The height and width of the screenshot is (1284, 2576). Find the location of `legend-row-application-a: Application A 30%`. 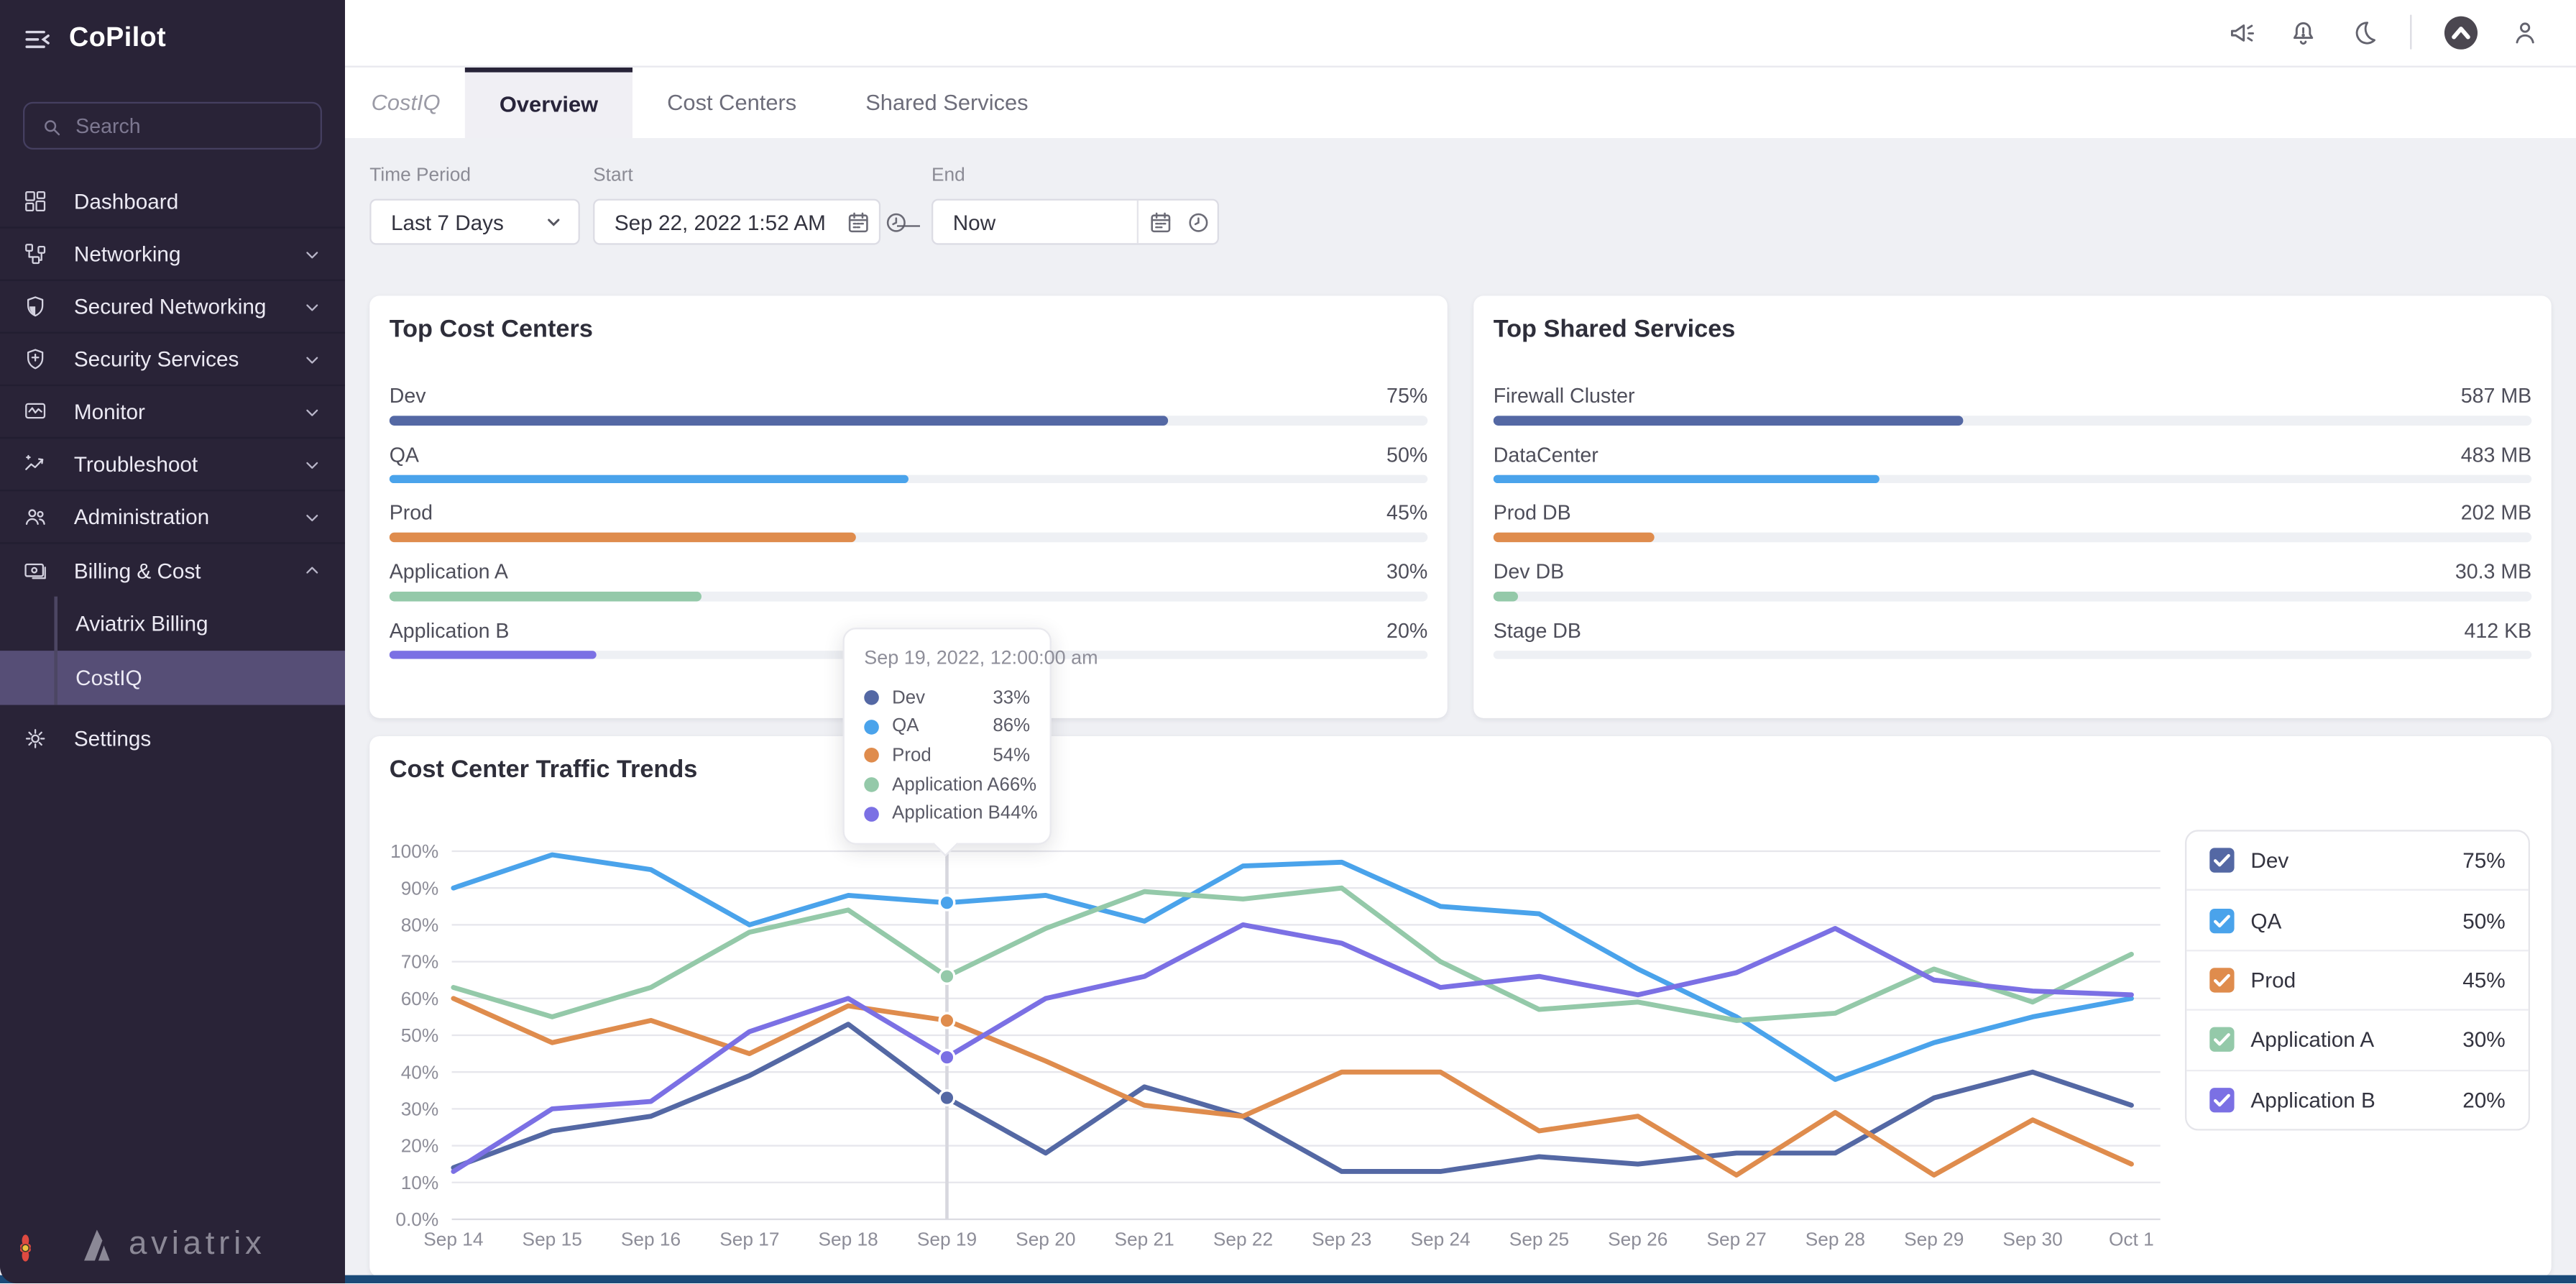

legend-row-application-a: Application A 30% is located at coordinates (2357, 1041).